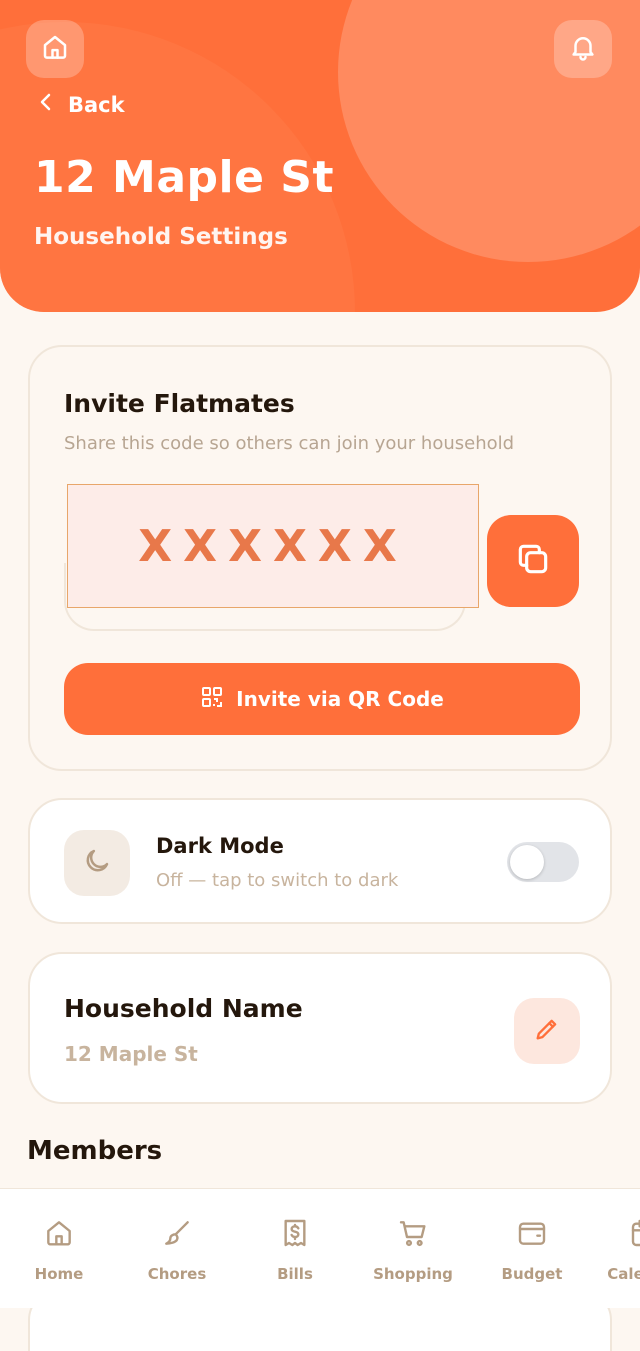 This screenshot has width=640, height=1351. I want to click on moon-icon, so click(97, 863).